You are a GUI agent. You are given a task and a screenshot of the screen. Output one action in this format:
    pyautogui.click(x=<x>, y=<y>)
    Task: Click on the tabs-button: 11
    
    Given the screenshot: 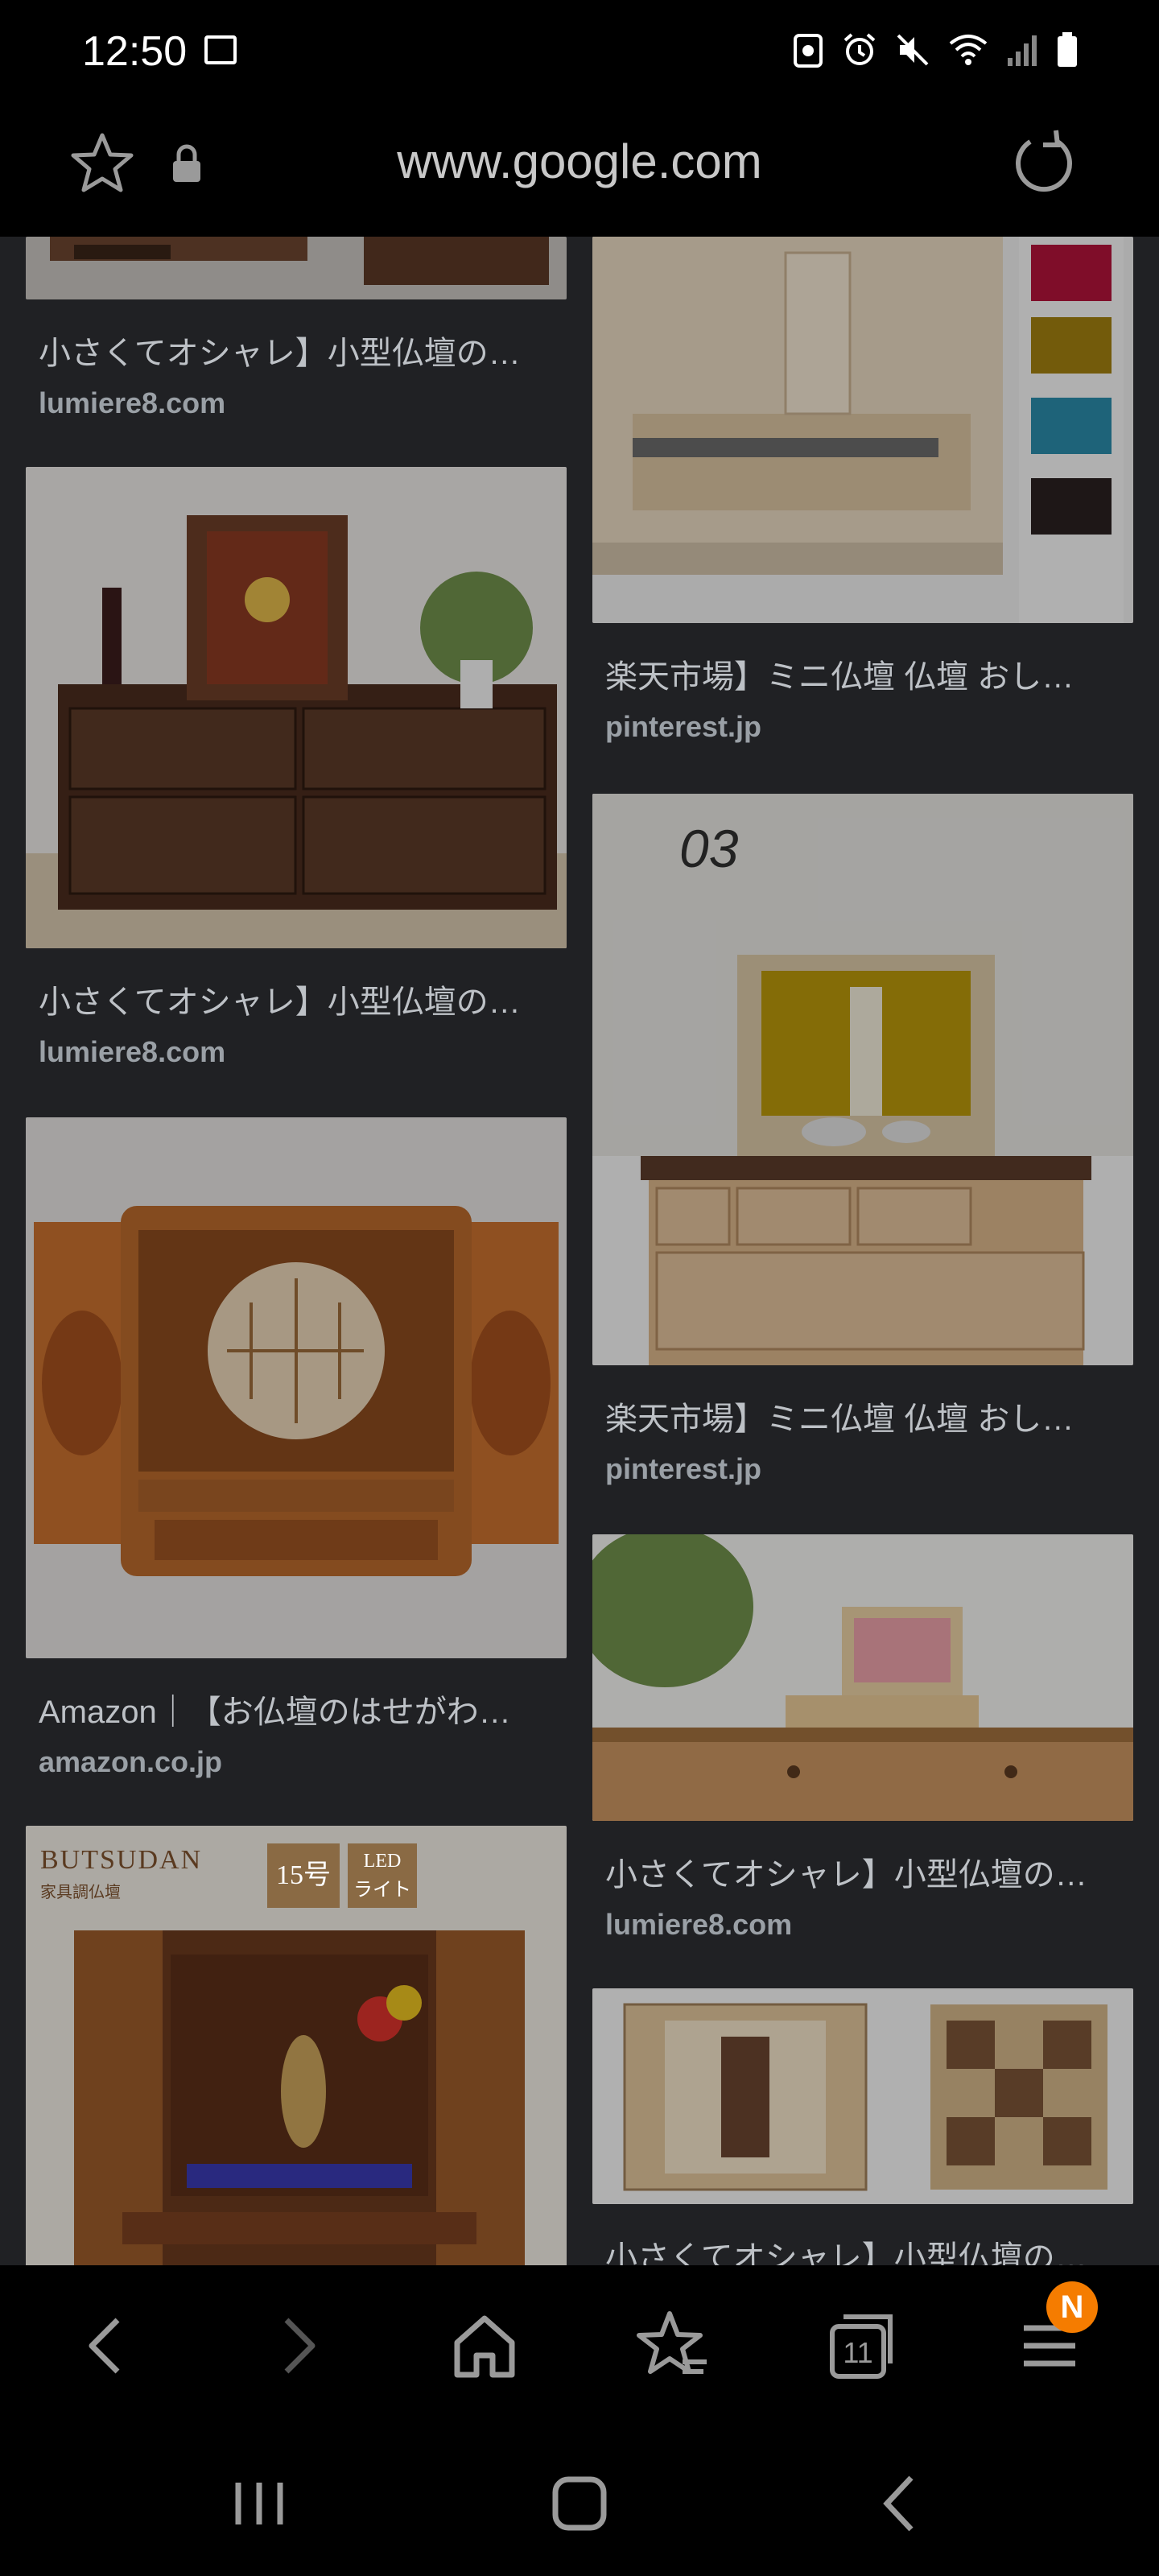 What is the action you would take?
    pyautogui.click(x=861, y=2346)
    